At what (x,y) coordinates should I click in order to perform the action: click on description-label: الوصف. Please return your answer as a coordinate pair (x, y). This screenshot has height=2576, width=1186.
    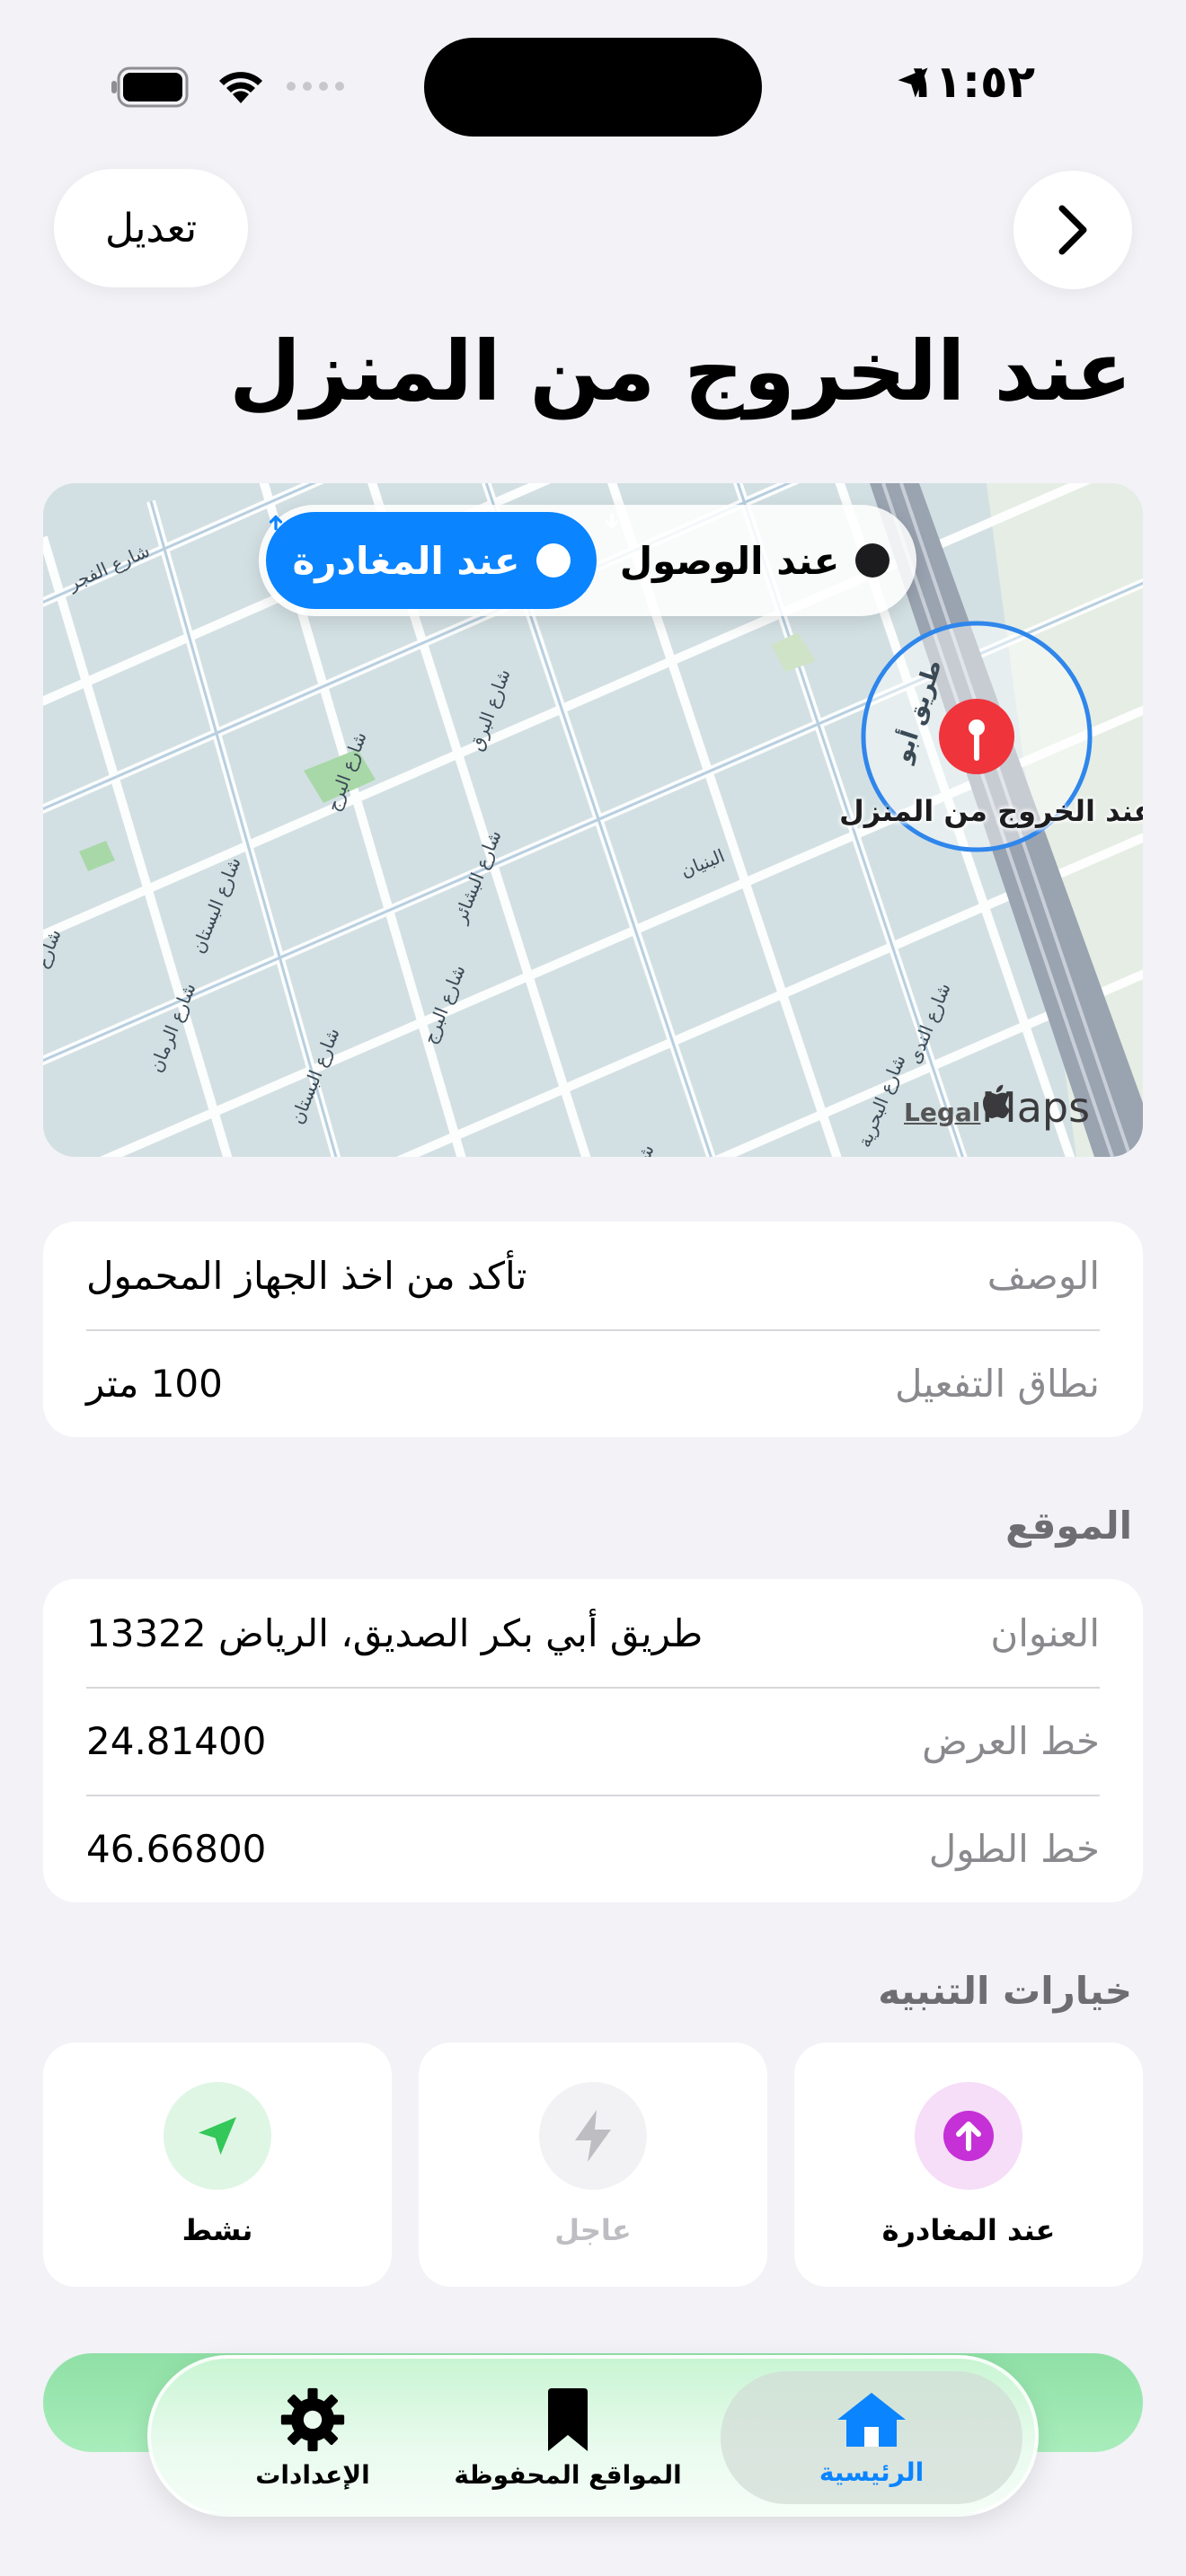
    Looking at the image, I should click on (1043, 1275).